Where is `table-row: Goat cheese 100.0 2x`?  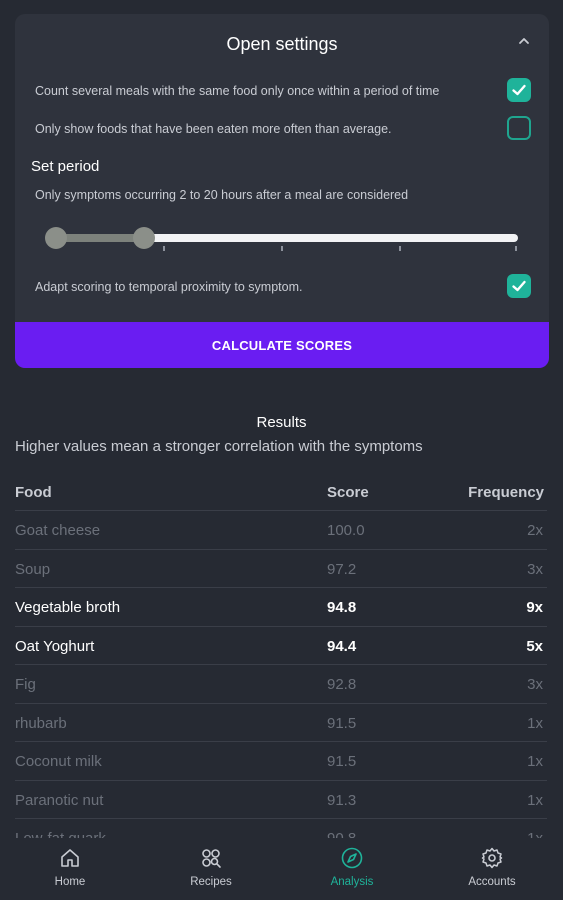
table-row: Goat cheese 100.0 2x is located at coordinates (281, 529).